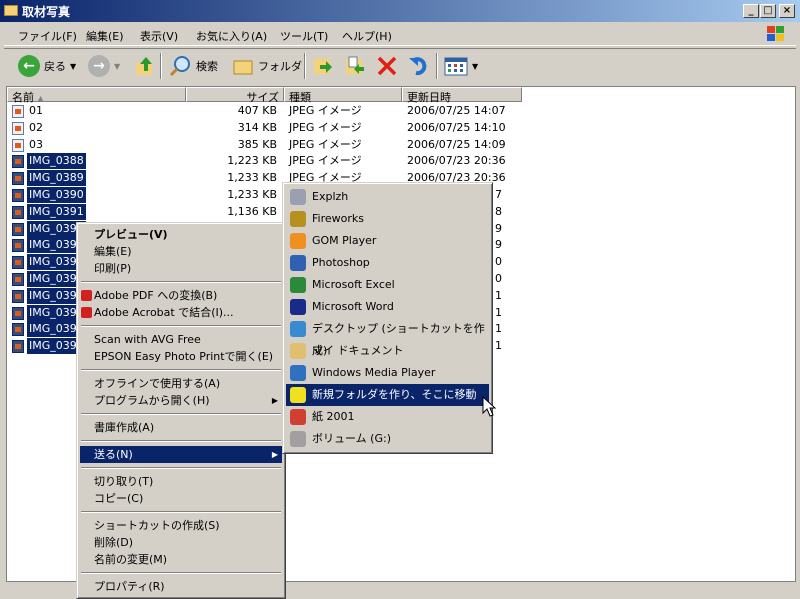 The width and height of the screenshot is (800, 599). Describe the element at coordinates (387, 417) in the screenshot. I see `send-to-item: 紙 2001` at that location.